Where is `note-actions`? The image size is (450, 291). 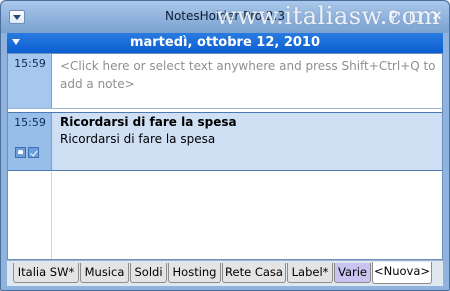
note-actions is located at coordinates (28, 152).